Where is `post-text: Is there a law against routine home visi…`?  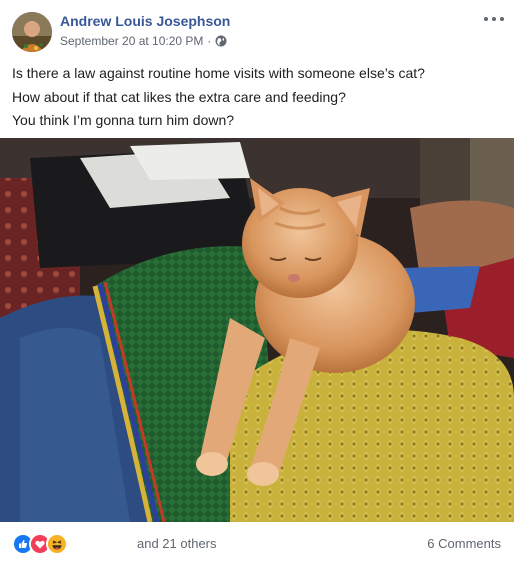 post-text: Is there a law against routine home visi… is located at coordinates (257, 97).